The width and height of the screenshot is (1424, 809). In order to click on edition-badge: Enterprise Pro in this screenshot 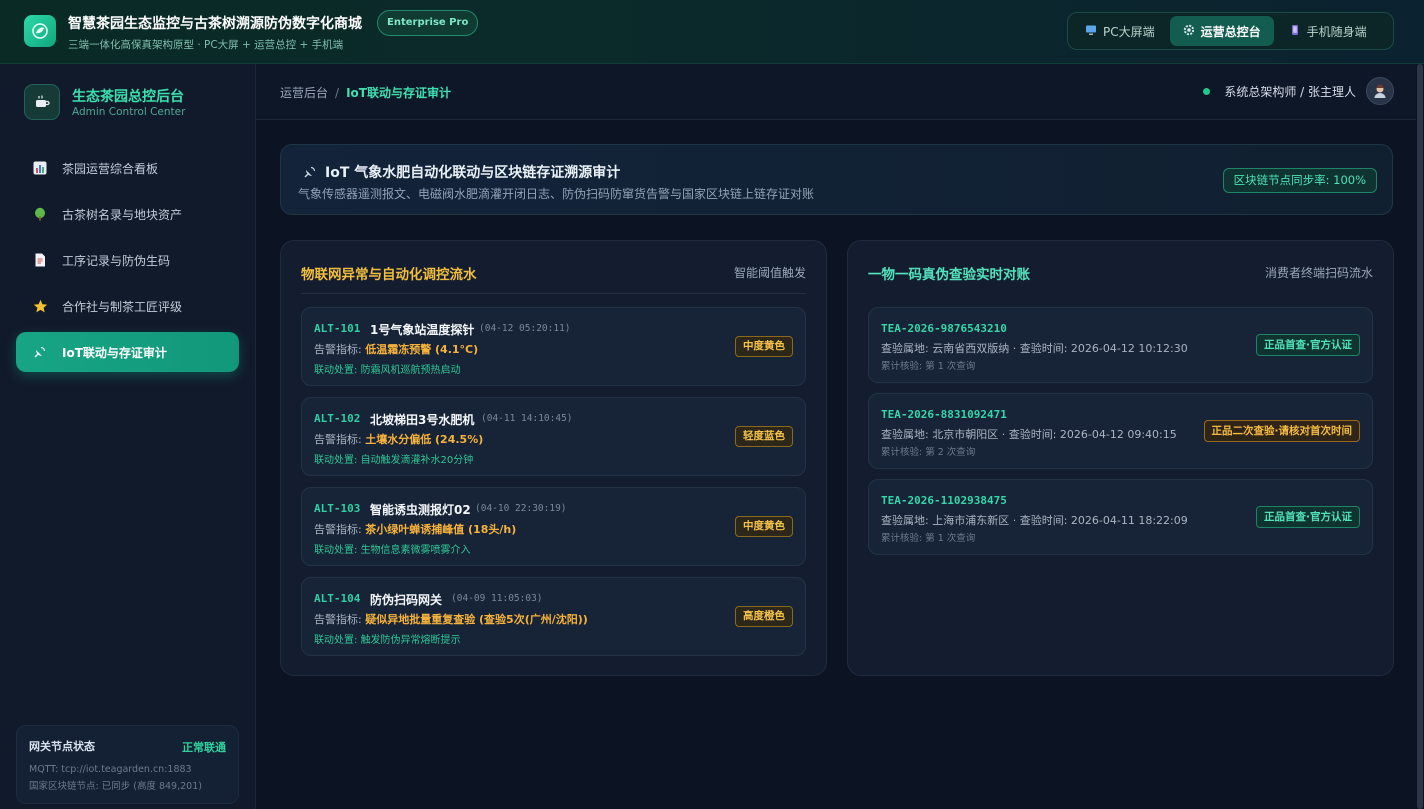, I will do `click(428, 23)`.